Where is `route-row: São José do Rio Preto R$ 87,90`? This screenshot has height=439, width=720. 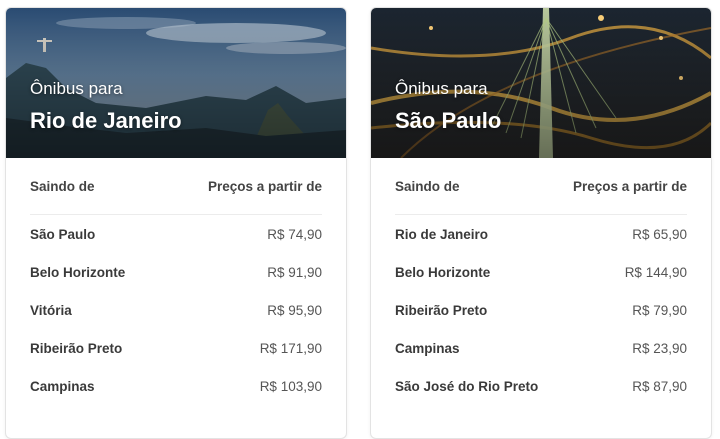
route-row: São José do Rio Preto R$ 87,90 is located at coordinates (541, 386).